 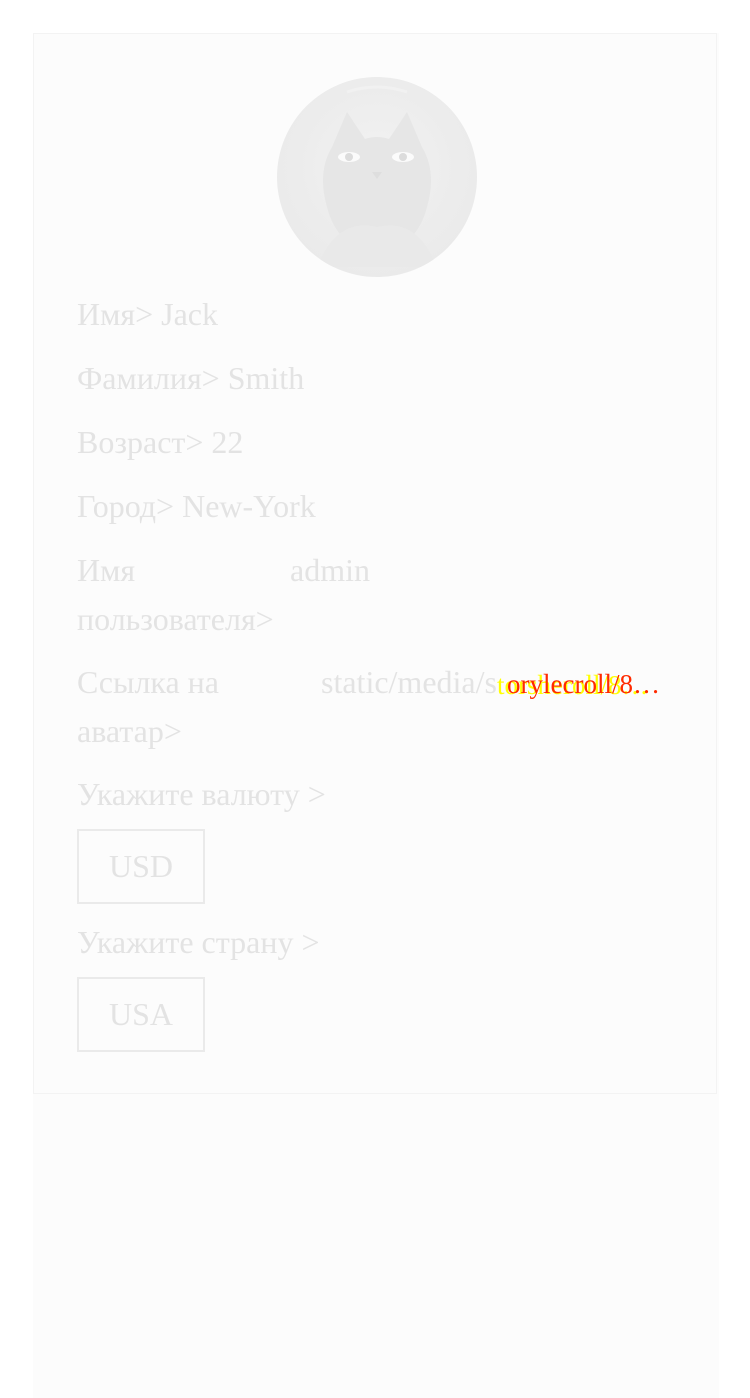 What do you see at coordinates (266, 378) in the screenshot?
I see `surname-value: Smith` at bounding box center [266, 378].